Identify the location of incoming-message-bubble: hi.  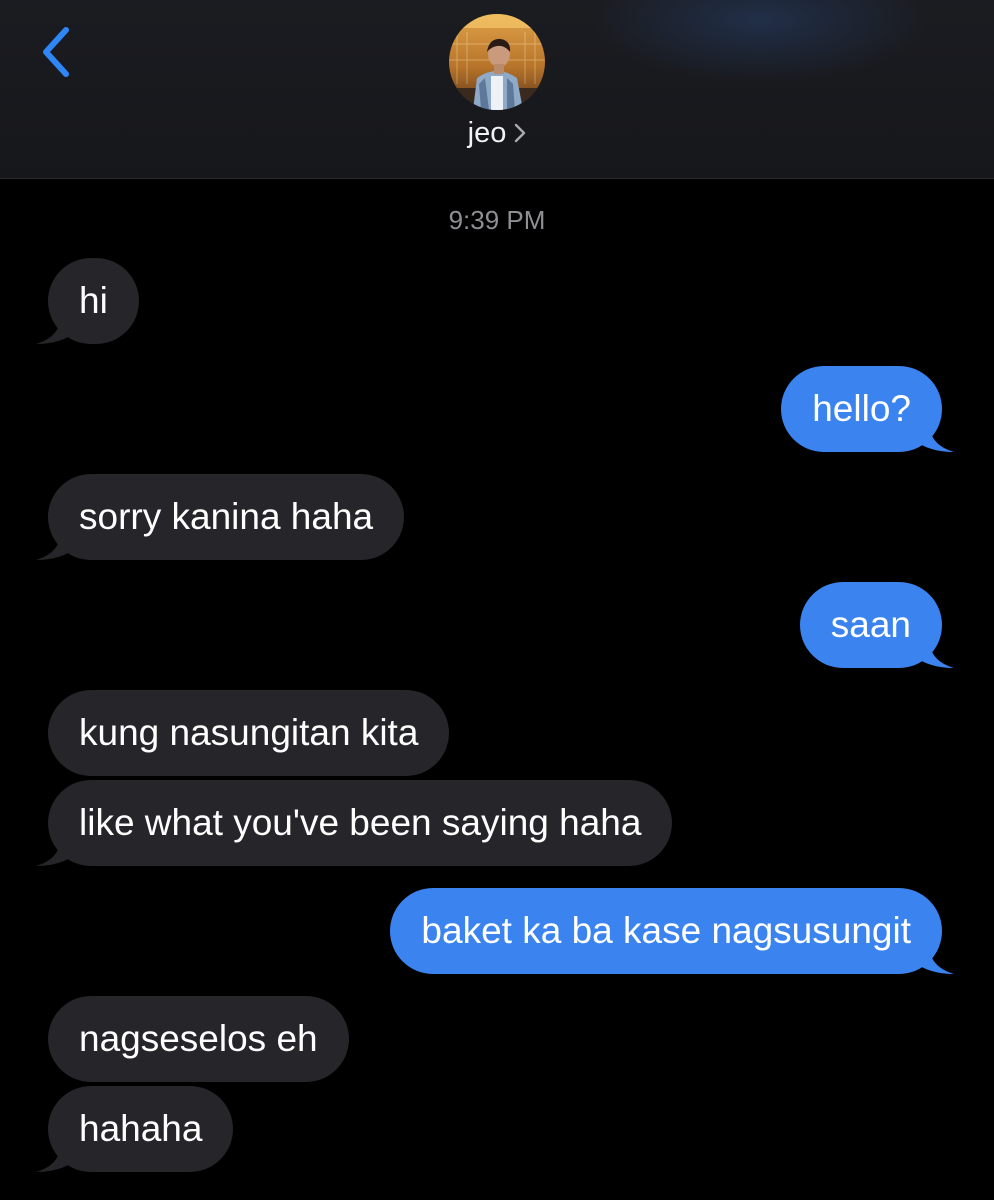
(87, 301).